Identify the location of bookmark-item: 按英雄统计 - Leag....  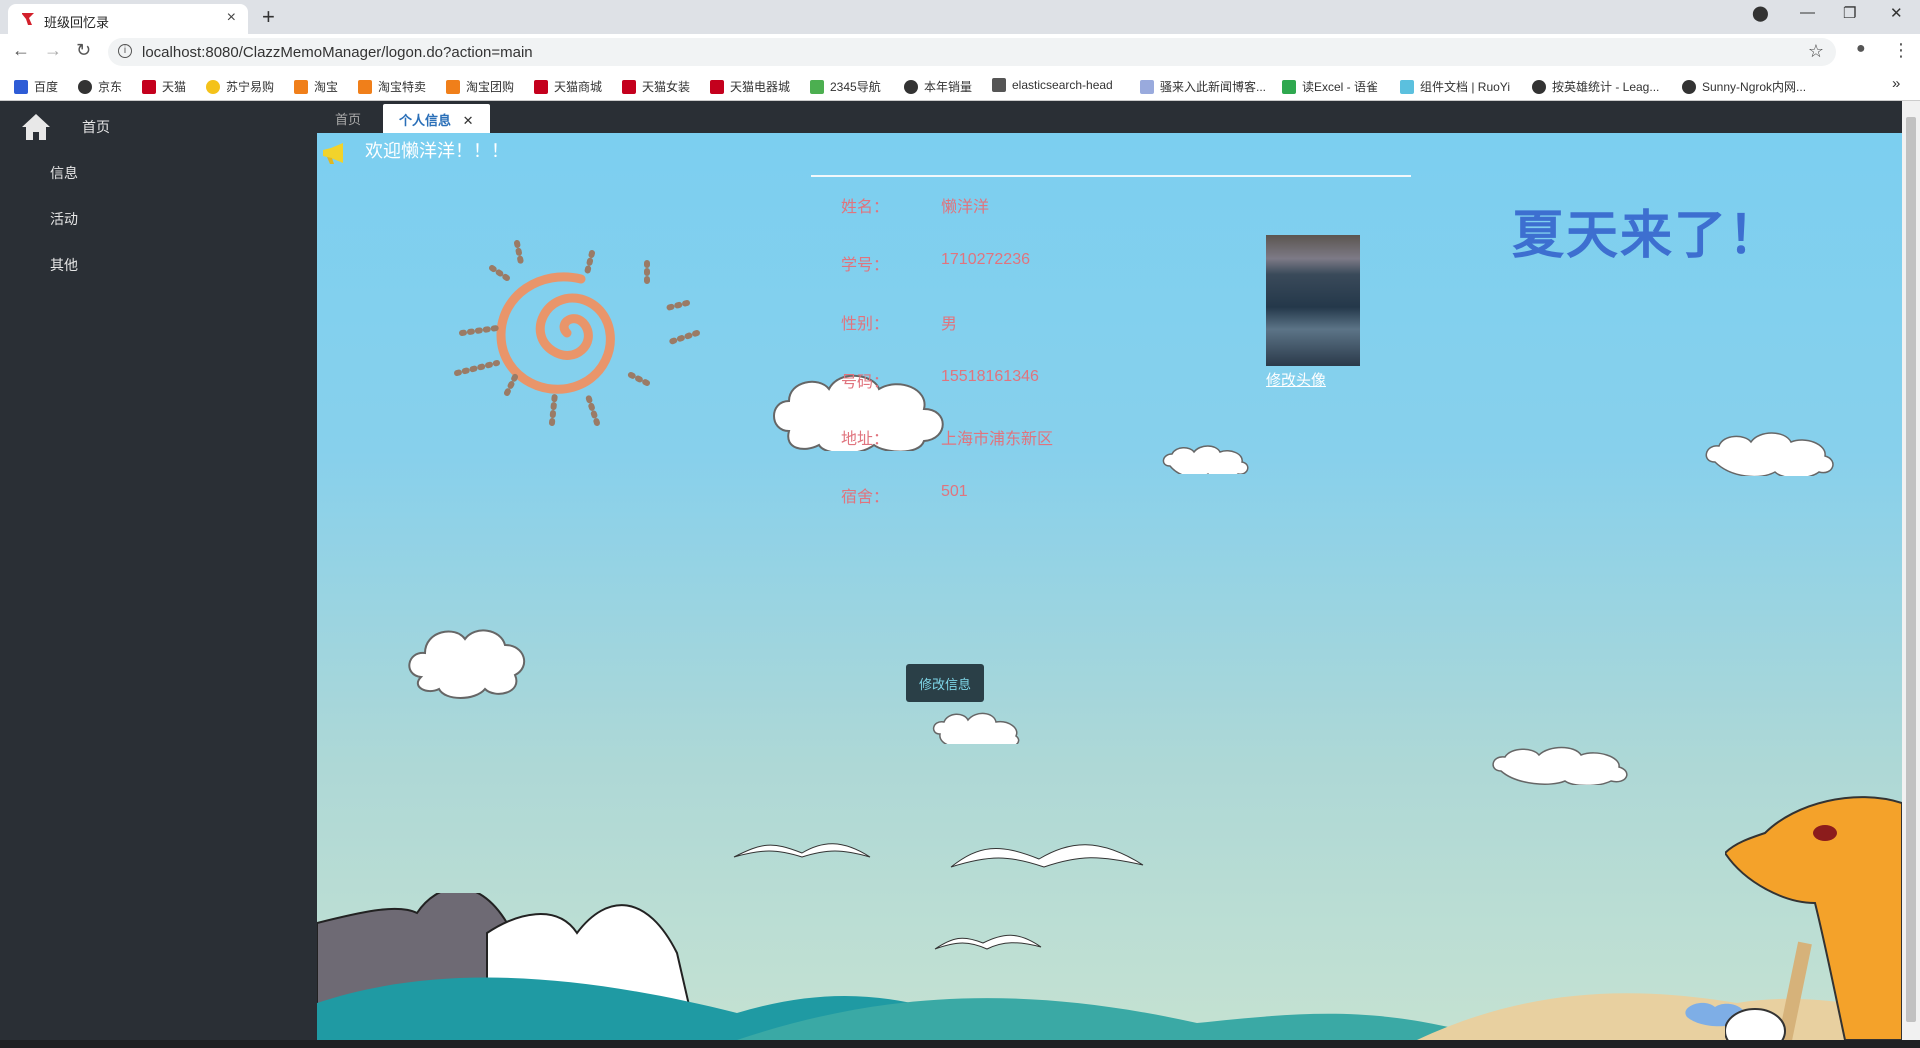
(1595, 86).